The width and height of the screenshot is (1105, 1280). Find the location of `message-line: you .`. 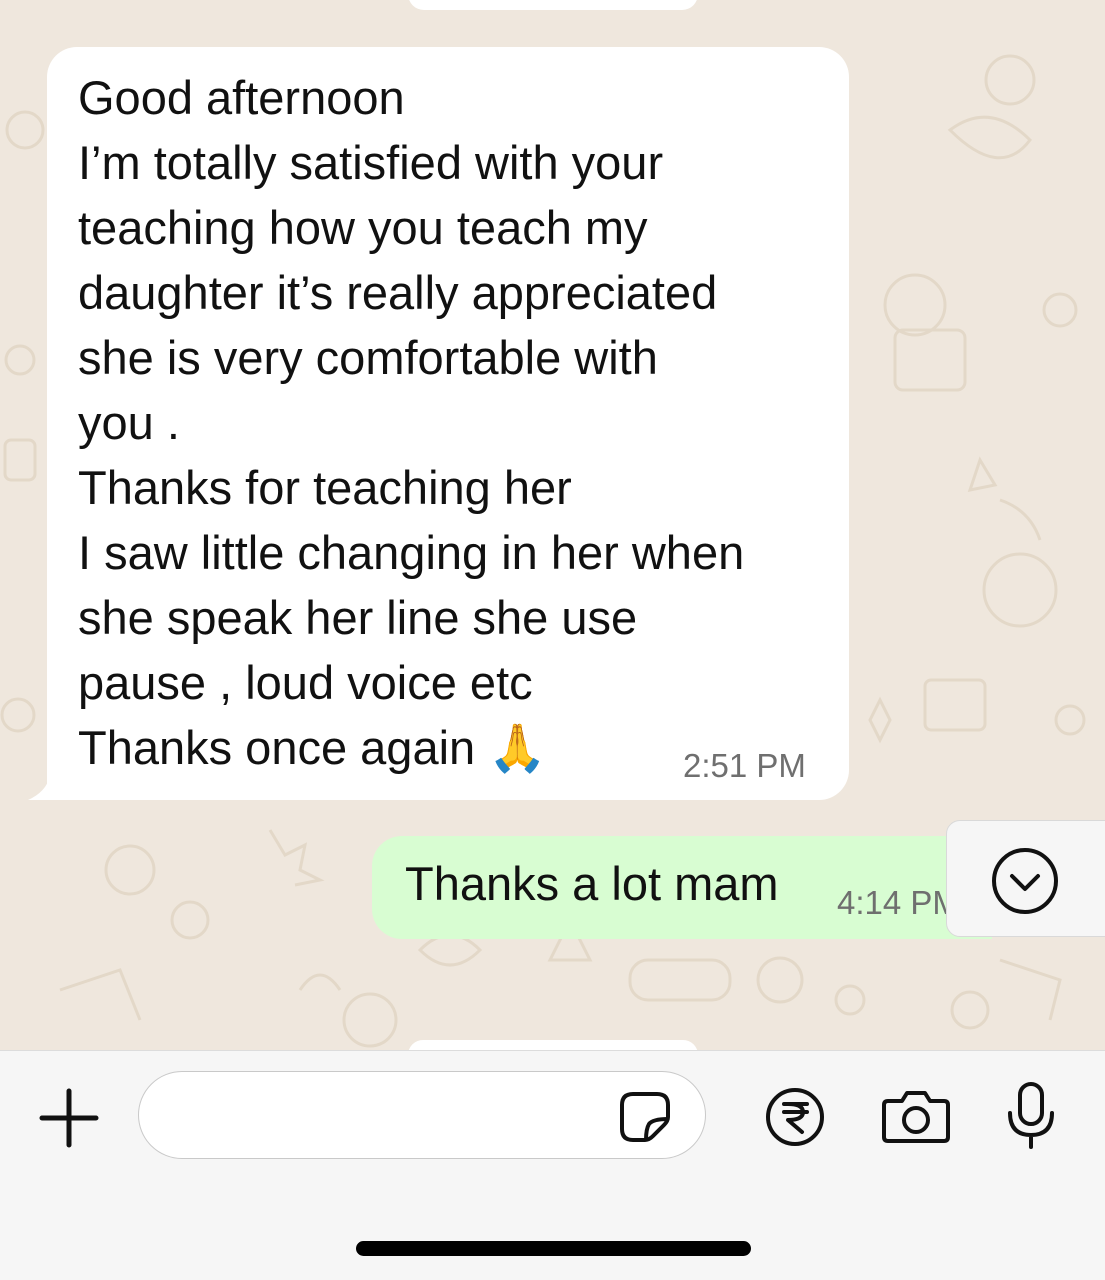

message-line: you . is located at coordinates (129, 422).